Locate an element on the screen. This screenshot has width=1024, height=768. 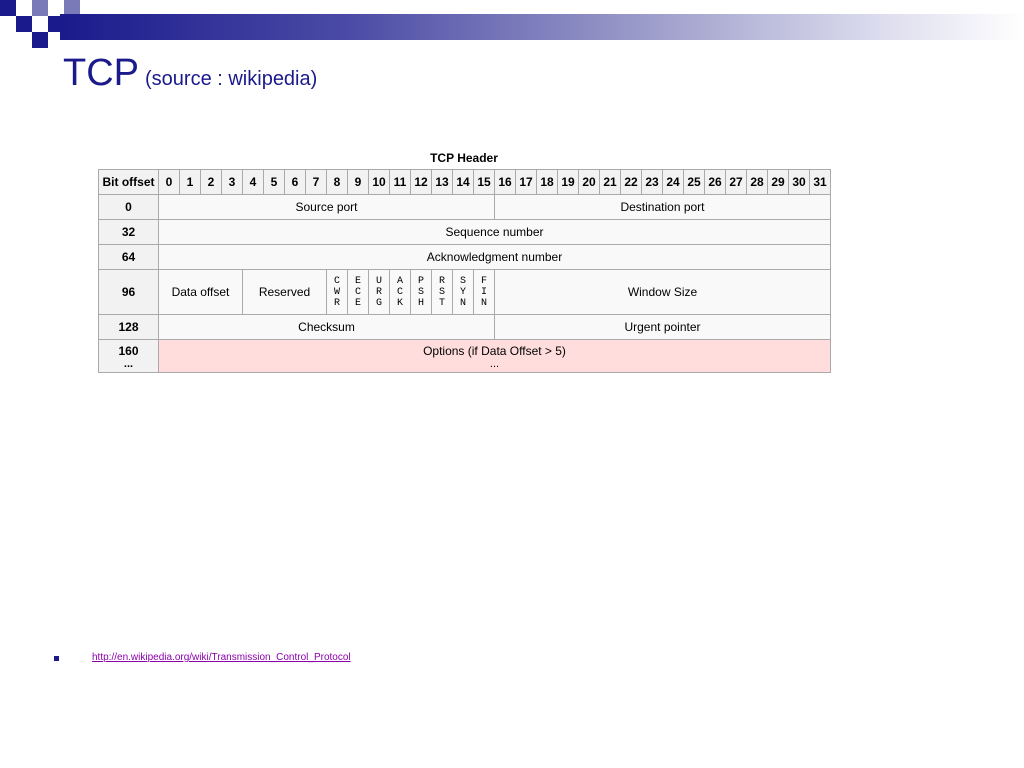
bit-number: 10 is located at coordinates (379, 182).